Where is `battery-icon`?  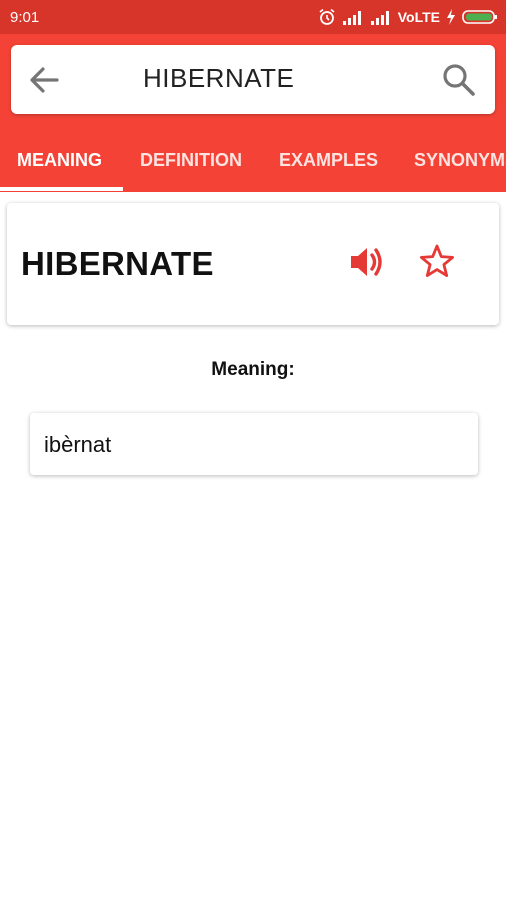
battery-icon is located at coordinates (479, 17).